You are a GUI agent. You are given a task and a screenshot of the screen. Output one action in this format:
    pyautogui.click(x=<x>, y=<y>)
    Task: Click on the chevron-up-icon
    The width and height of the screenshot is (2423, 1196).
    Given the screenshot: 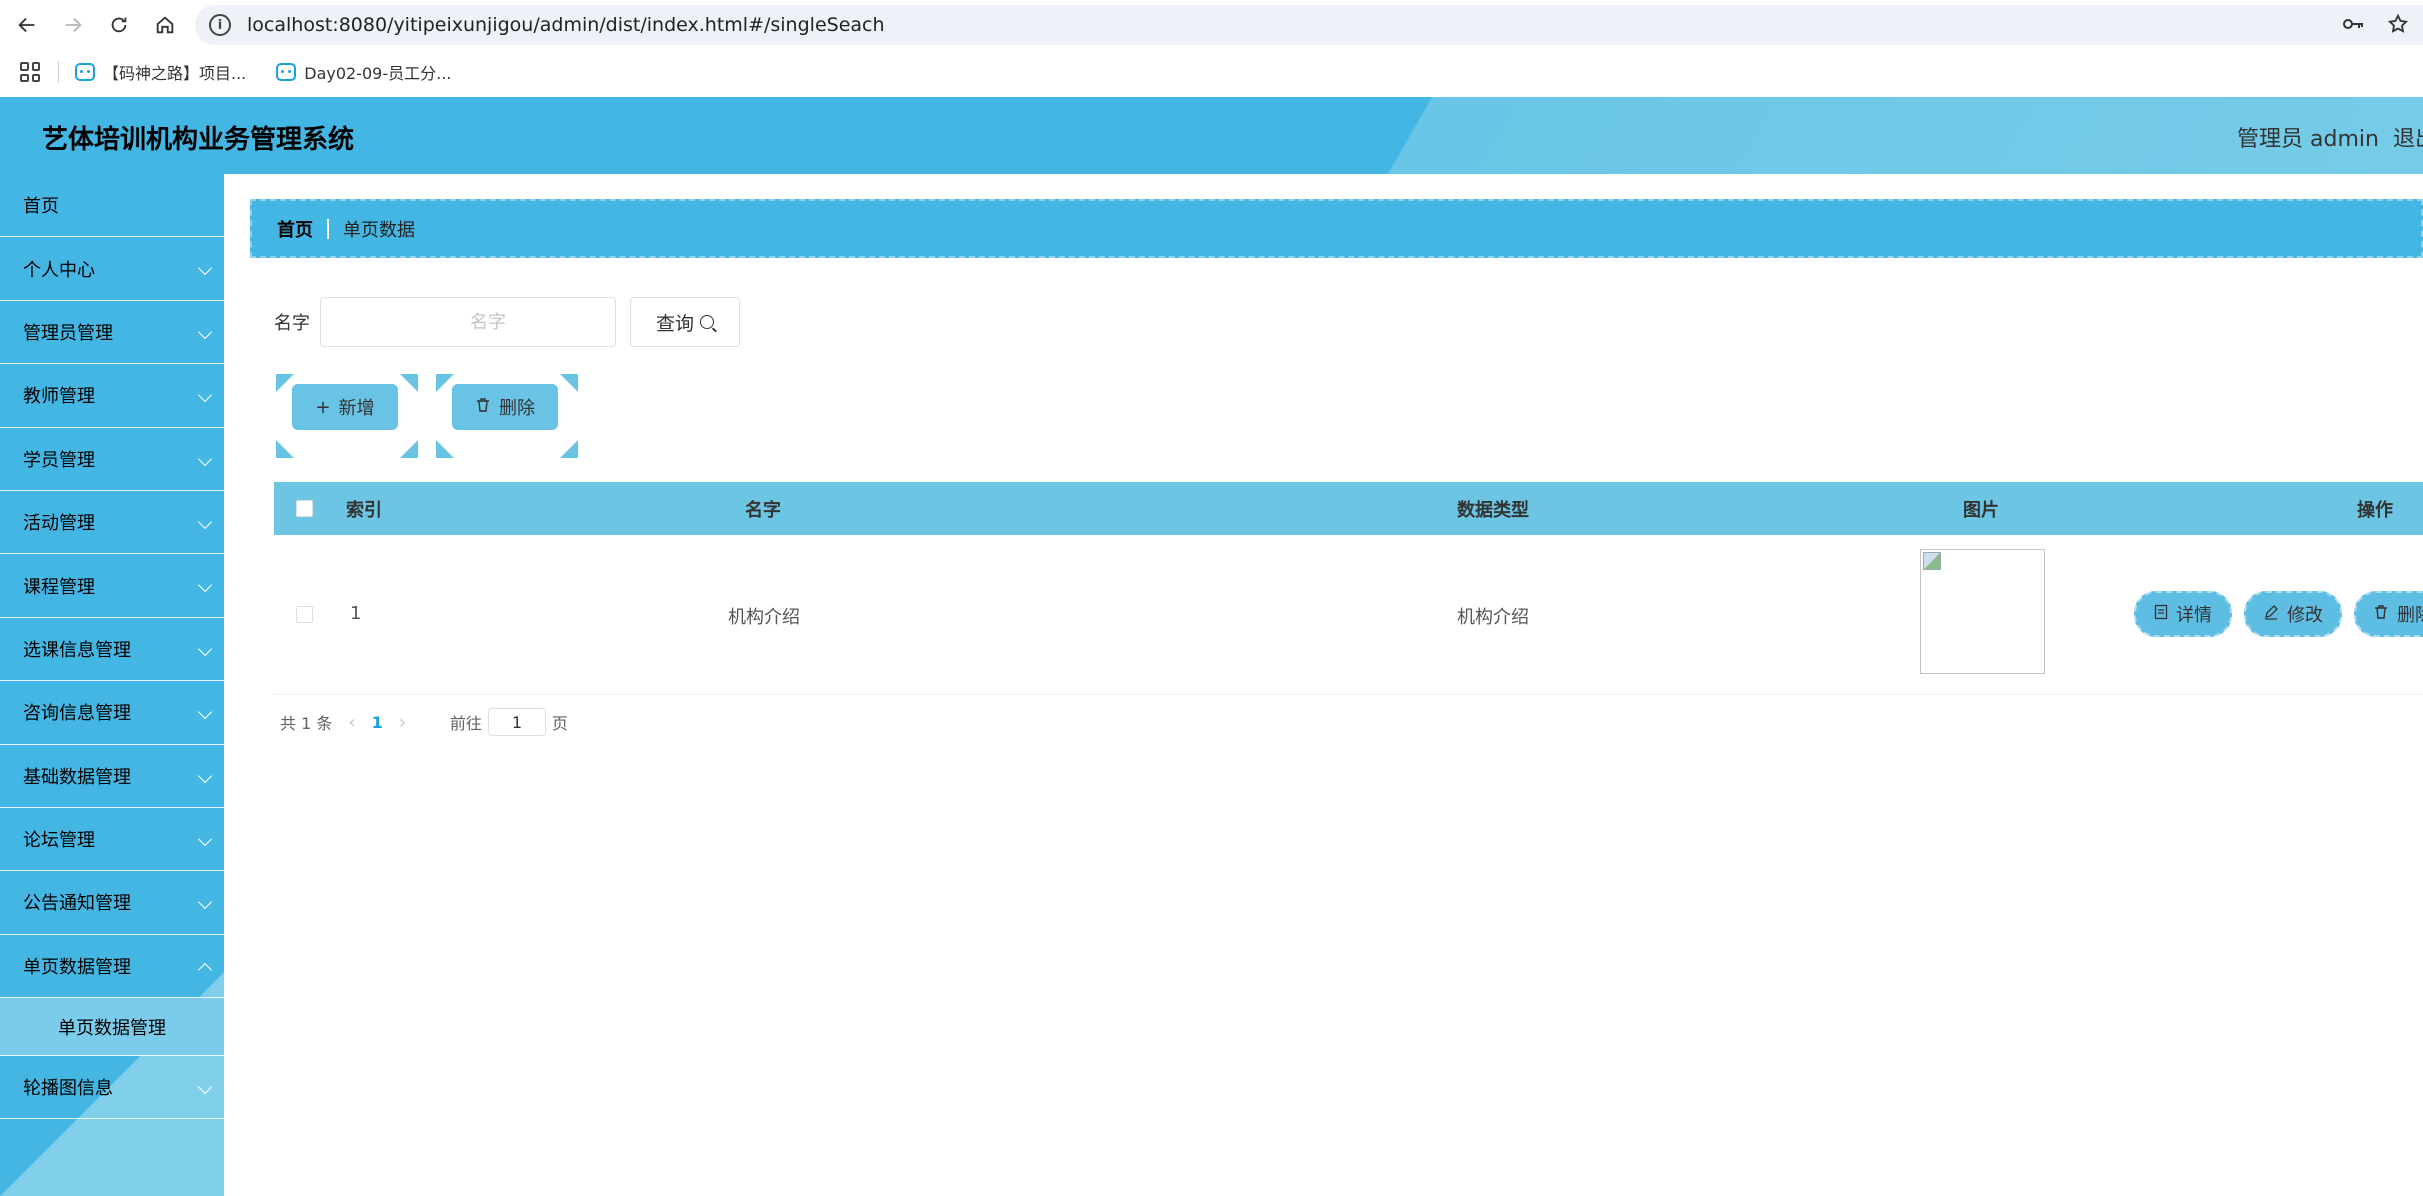 What is the action you would take?
    pyautogui.click(x=205, y=969)
    